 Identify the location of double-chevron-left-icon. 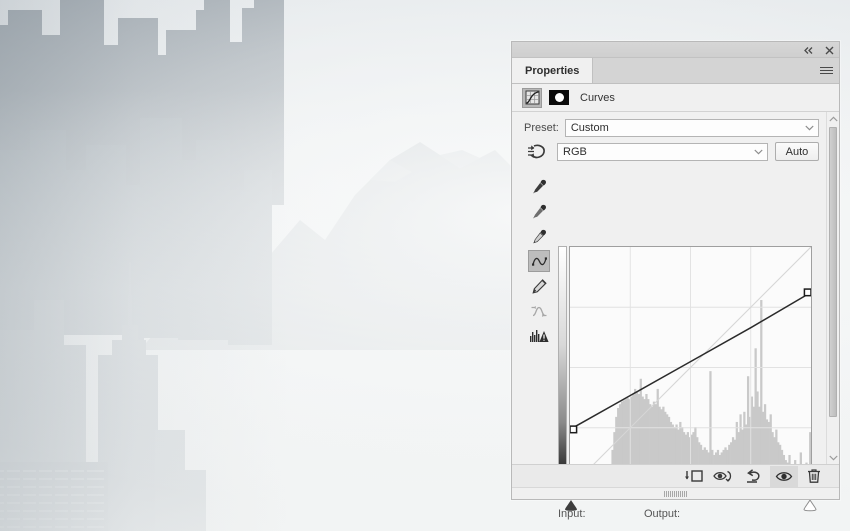
(807, 50).